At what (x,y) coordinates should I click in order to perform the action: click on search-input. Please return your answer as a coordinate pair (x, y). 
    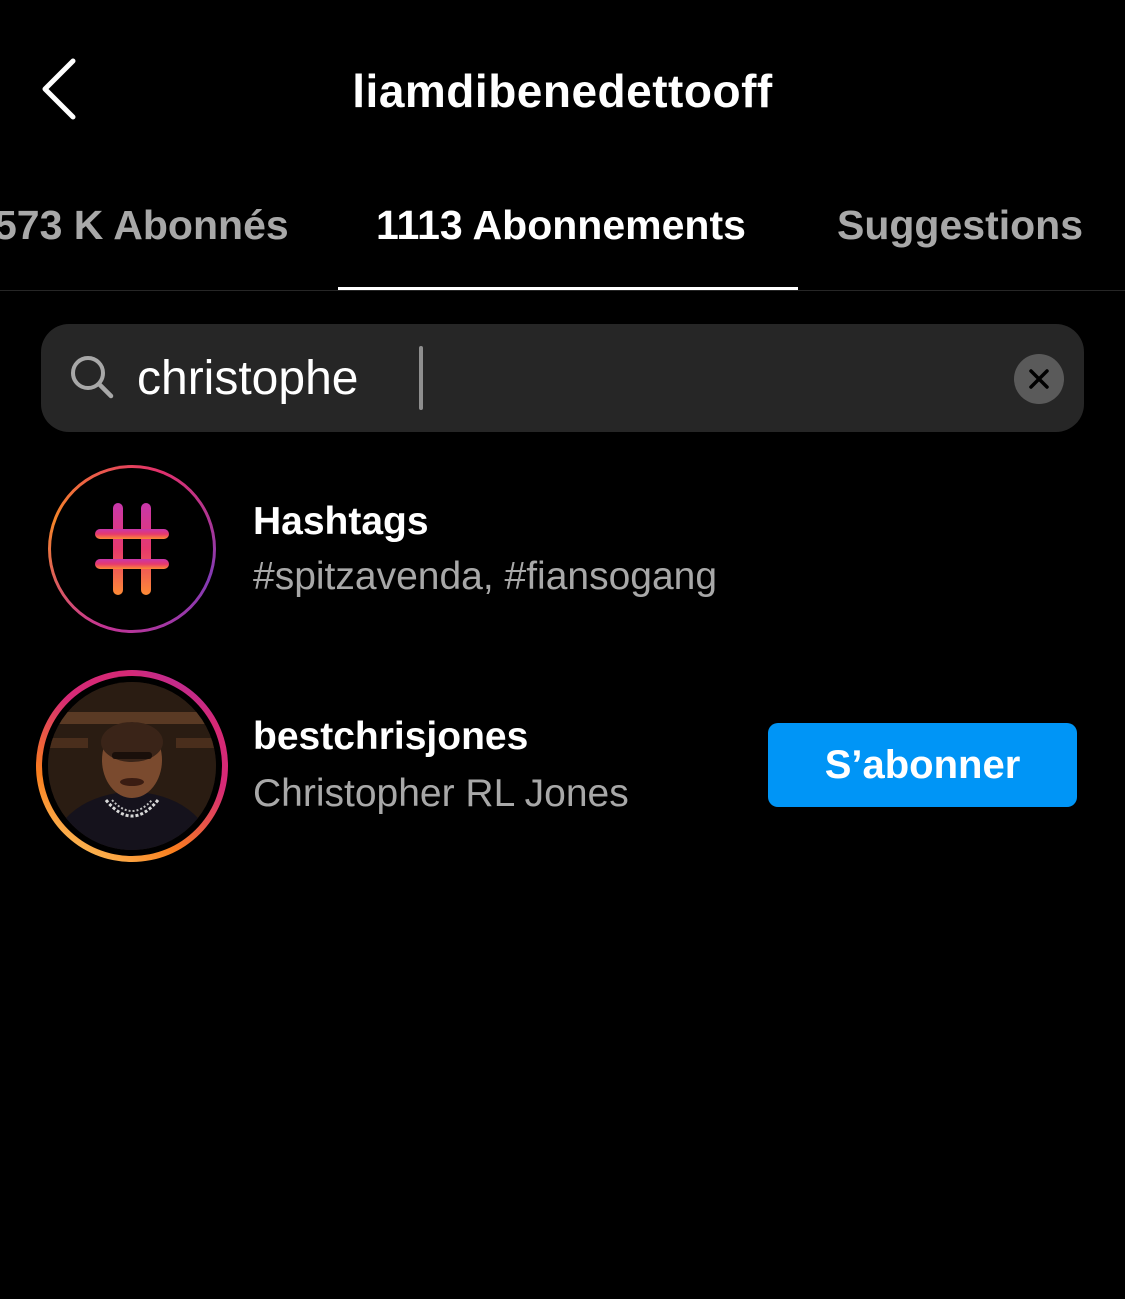
    Looking at the image, I should click on (562, 378).